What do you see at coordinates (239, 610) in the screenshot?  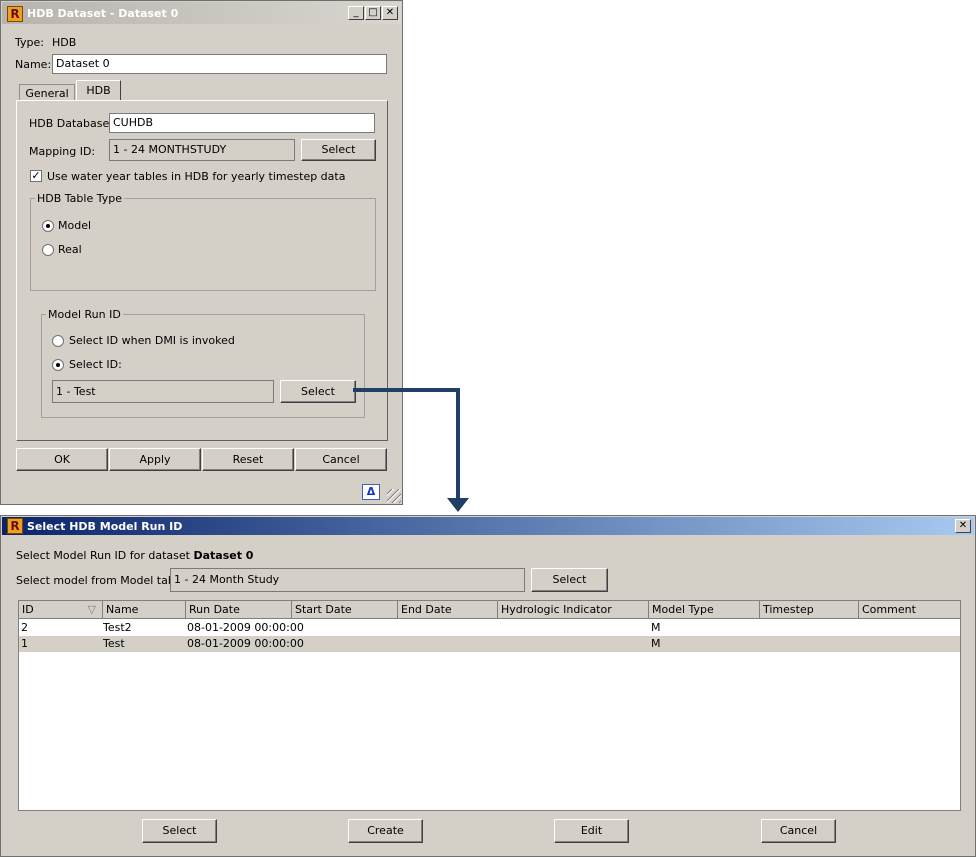 I see `column-header-run-date: Run Date` at bounding box center [239, 610].